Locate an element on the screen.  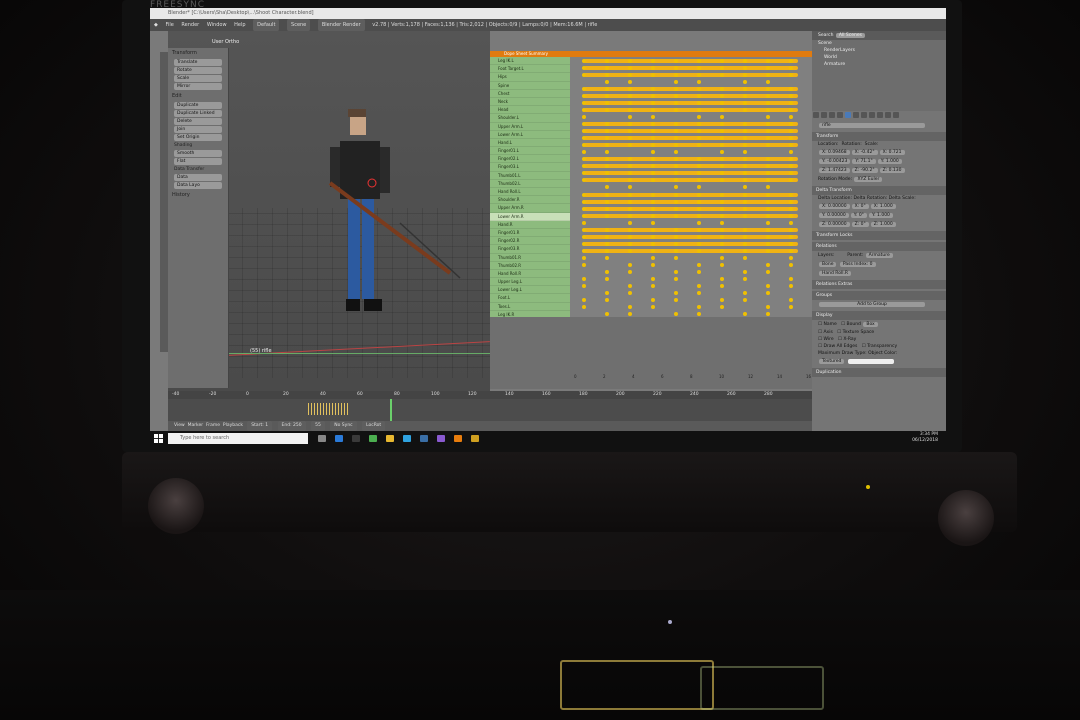
explorer-icon is located at coordinates (390, 438).